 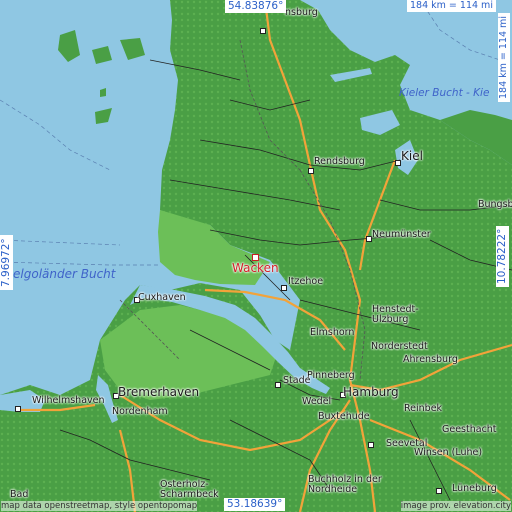 I want to click on label-city-reinbek: Reinbek, so click(x=423, y=408).